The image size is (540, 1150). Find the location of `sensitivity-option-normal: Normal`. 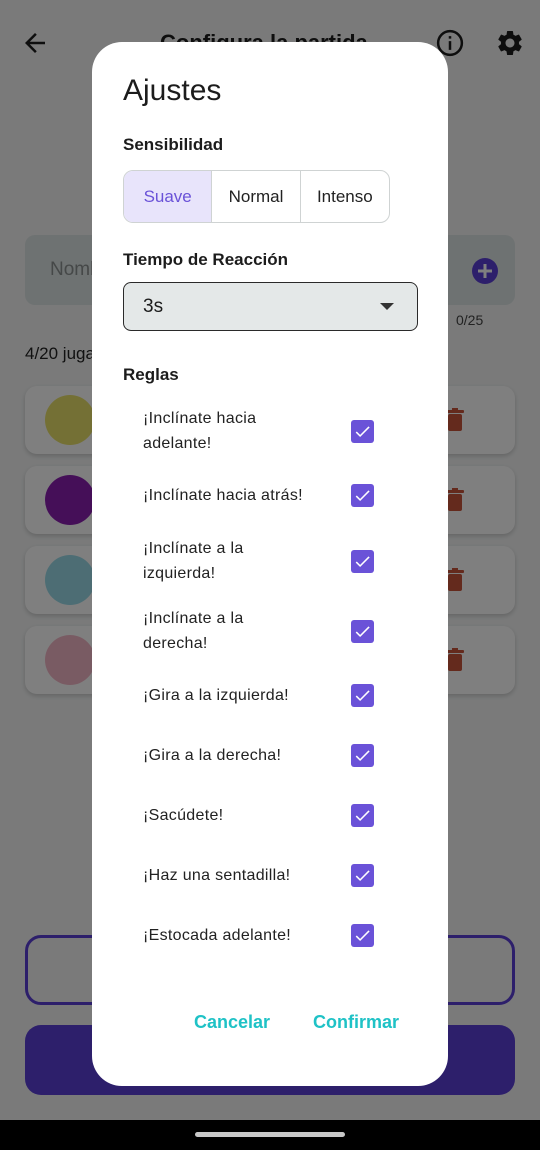

sensitivity-option-normal: Normal is located at coordinates (256, 196).